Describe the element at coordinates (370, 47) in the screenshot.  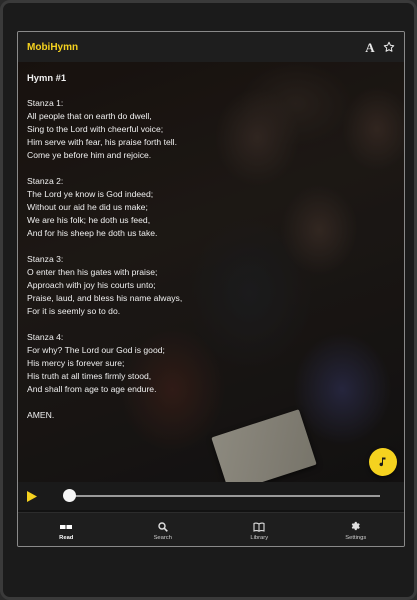
I see `font-size-icon: A` at that location.